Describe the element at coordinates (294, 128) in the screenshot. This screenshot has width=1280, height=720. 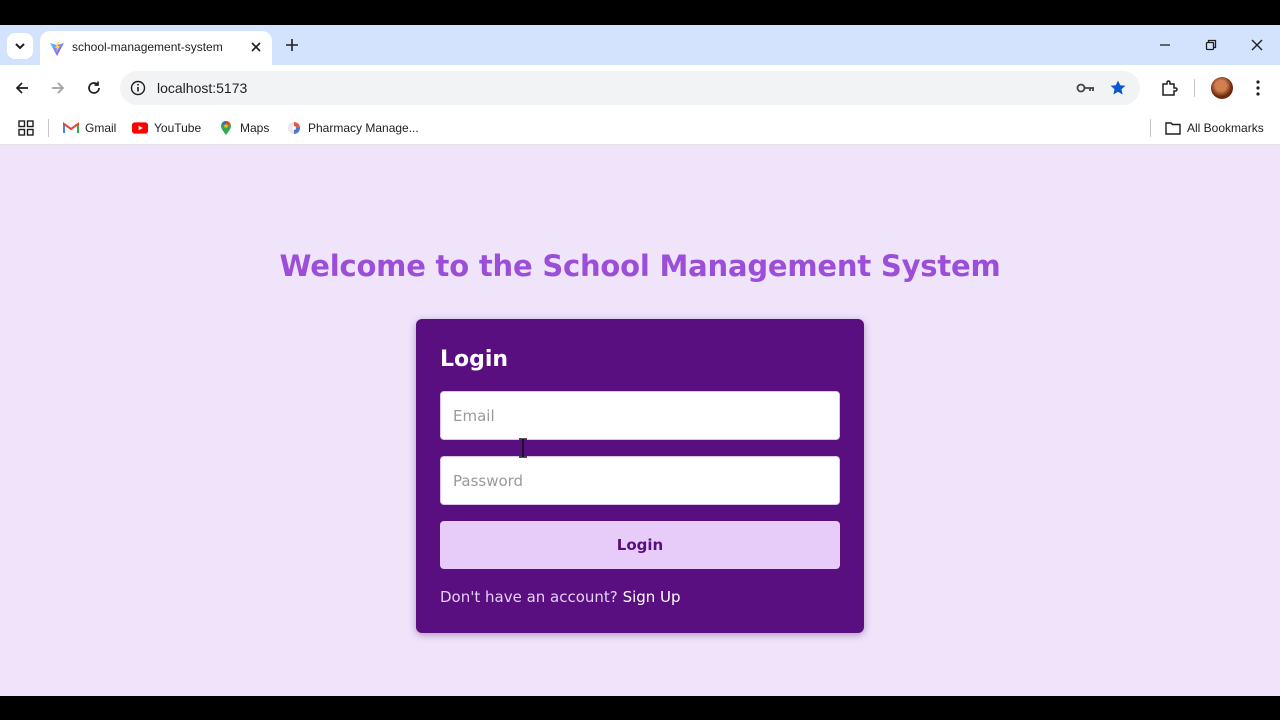
I see `site-icon` at that location.